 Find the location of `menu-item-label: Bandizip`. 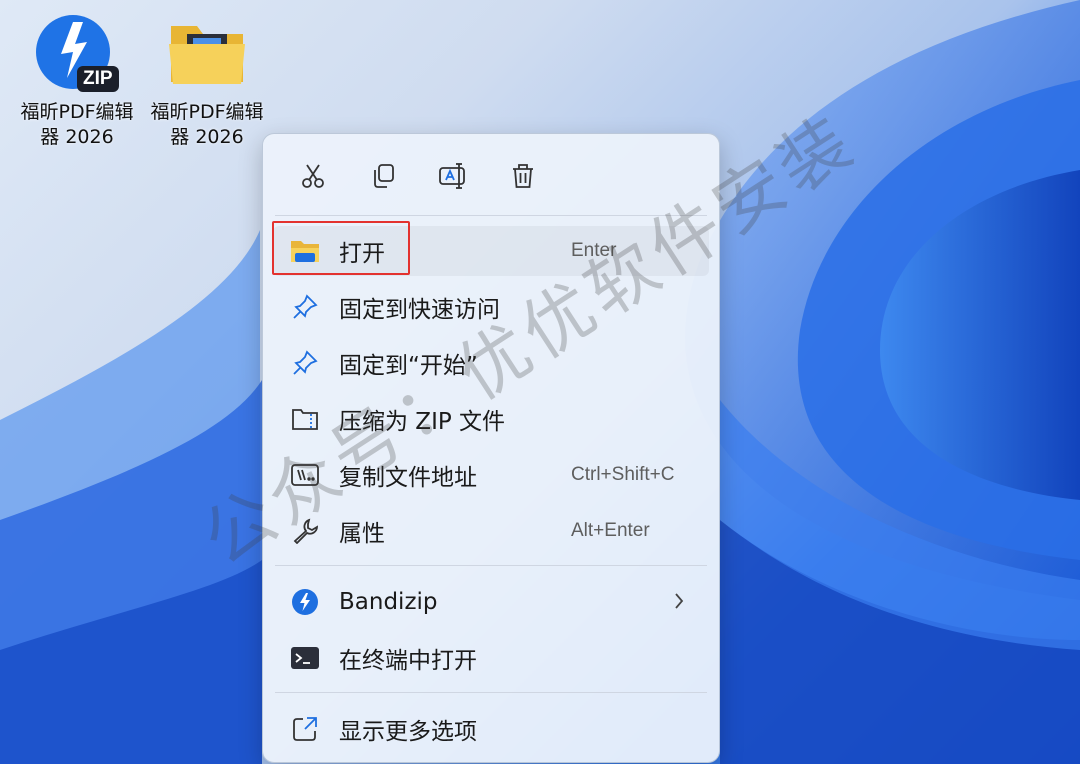

menu-item-label: Bandizip is located at coordinates (388, 602).